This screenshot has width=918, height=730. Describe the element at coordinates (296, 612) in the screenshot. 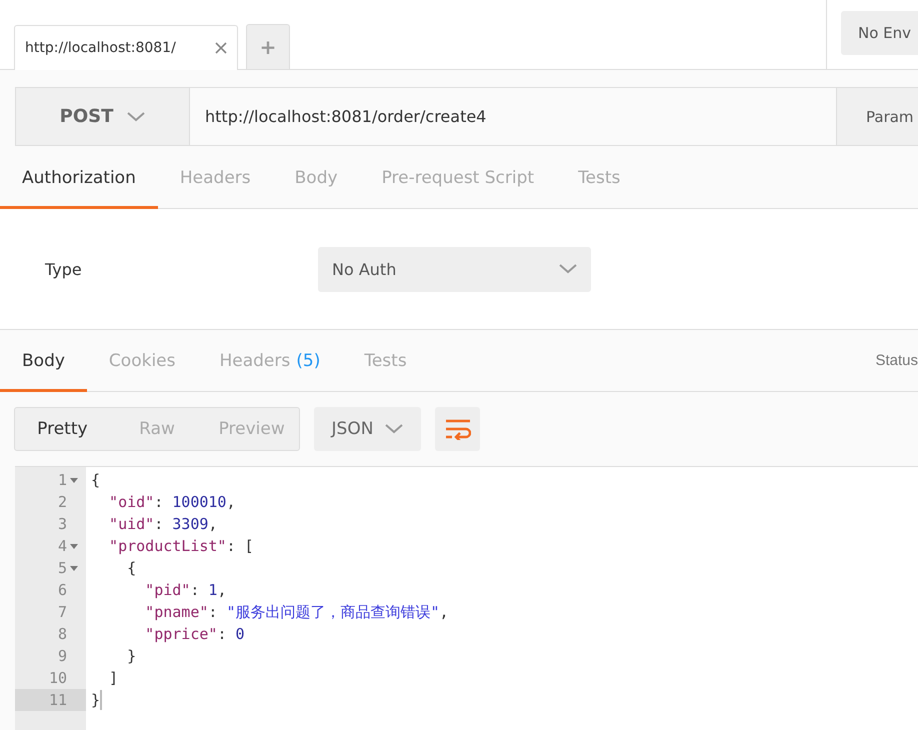

I see `code-line: "pname": "服务出问题了，商品查询错误",` at that location.